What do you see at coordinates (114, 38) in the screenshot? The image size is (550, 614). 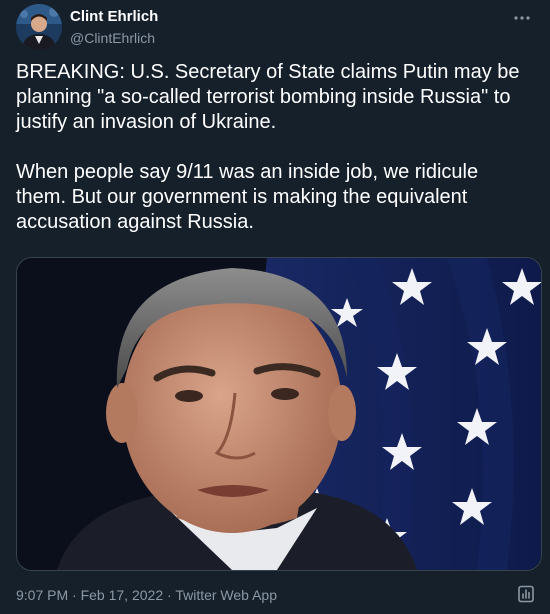 I see `user-handle: @ClintEhrlich` at bounding box center [114, 38].